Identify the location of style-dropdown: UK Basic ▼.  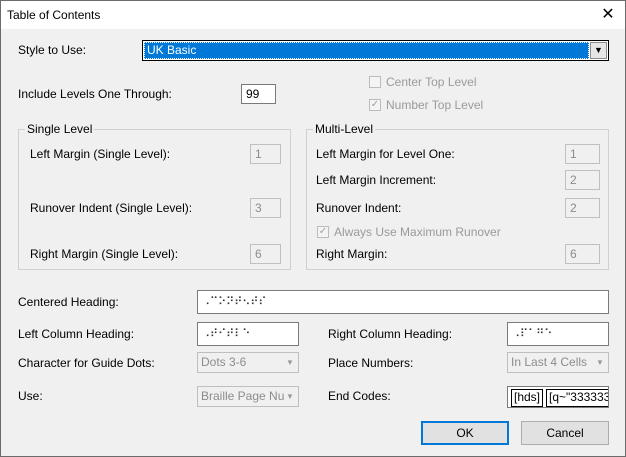
(375, 50).